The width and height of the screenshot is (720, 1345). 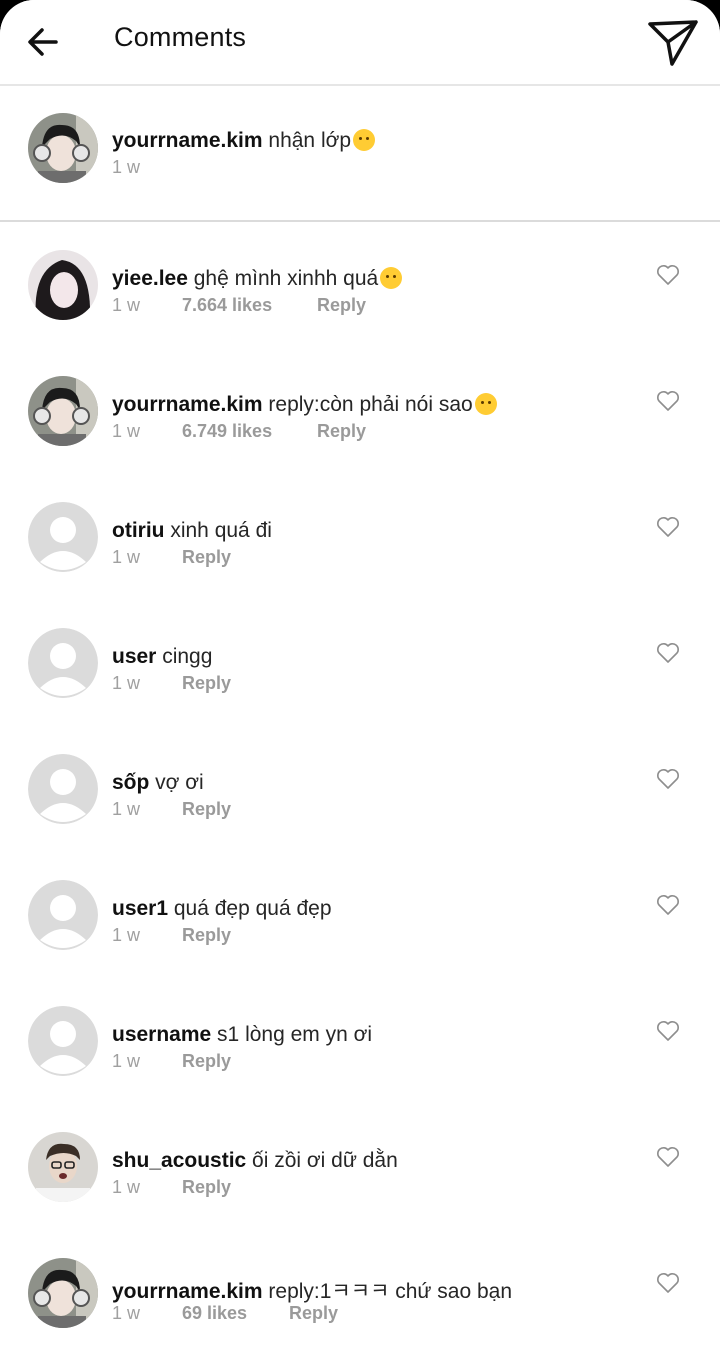 I want to click on likes-count: 69 likes, so click(x=214, y=1313).